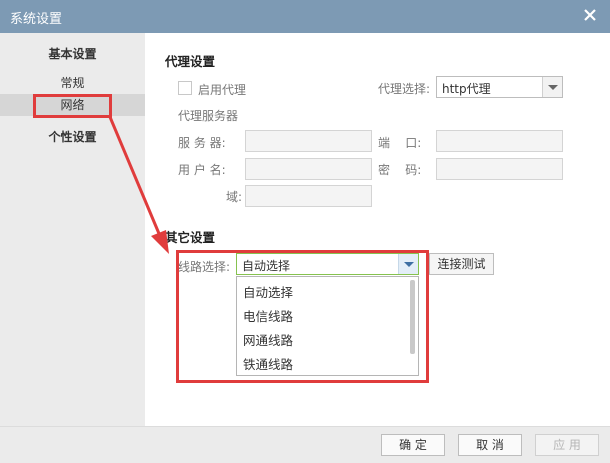  What do you see at coordinates (490, 445) in the screenshot?
I see `cancel-button: 取 消` at bounding box center [490, 445].